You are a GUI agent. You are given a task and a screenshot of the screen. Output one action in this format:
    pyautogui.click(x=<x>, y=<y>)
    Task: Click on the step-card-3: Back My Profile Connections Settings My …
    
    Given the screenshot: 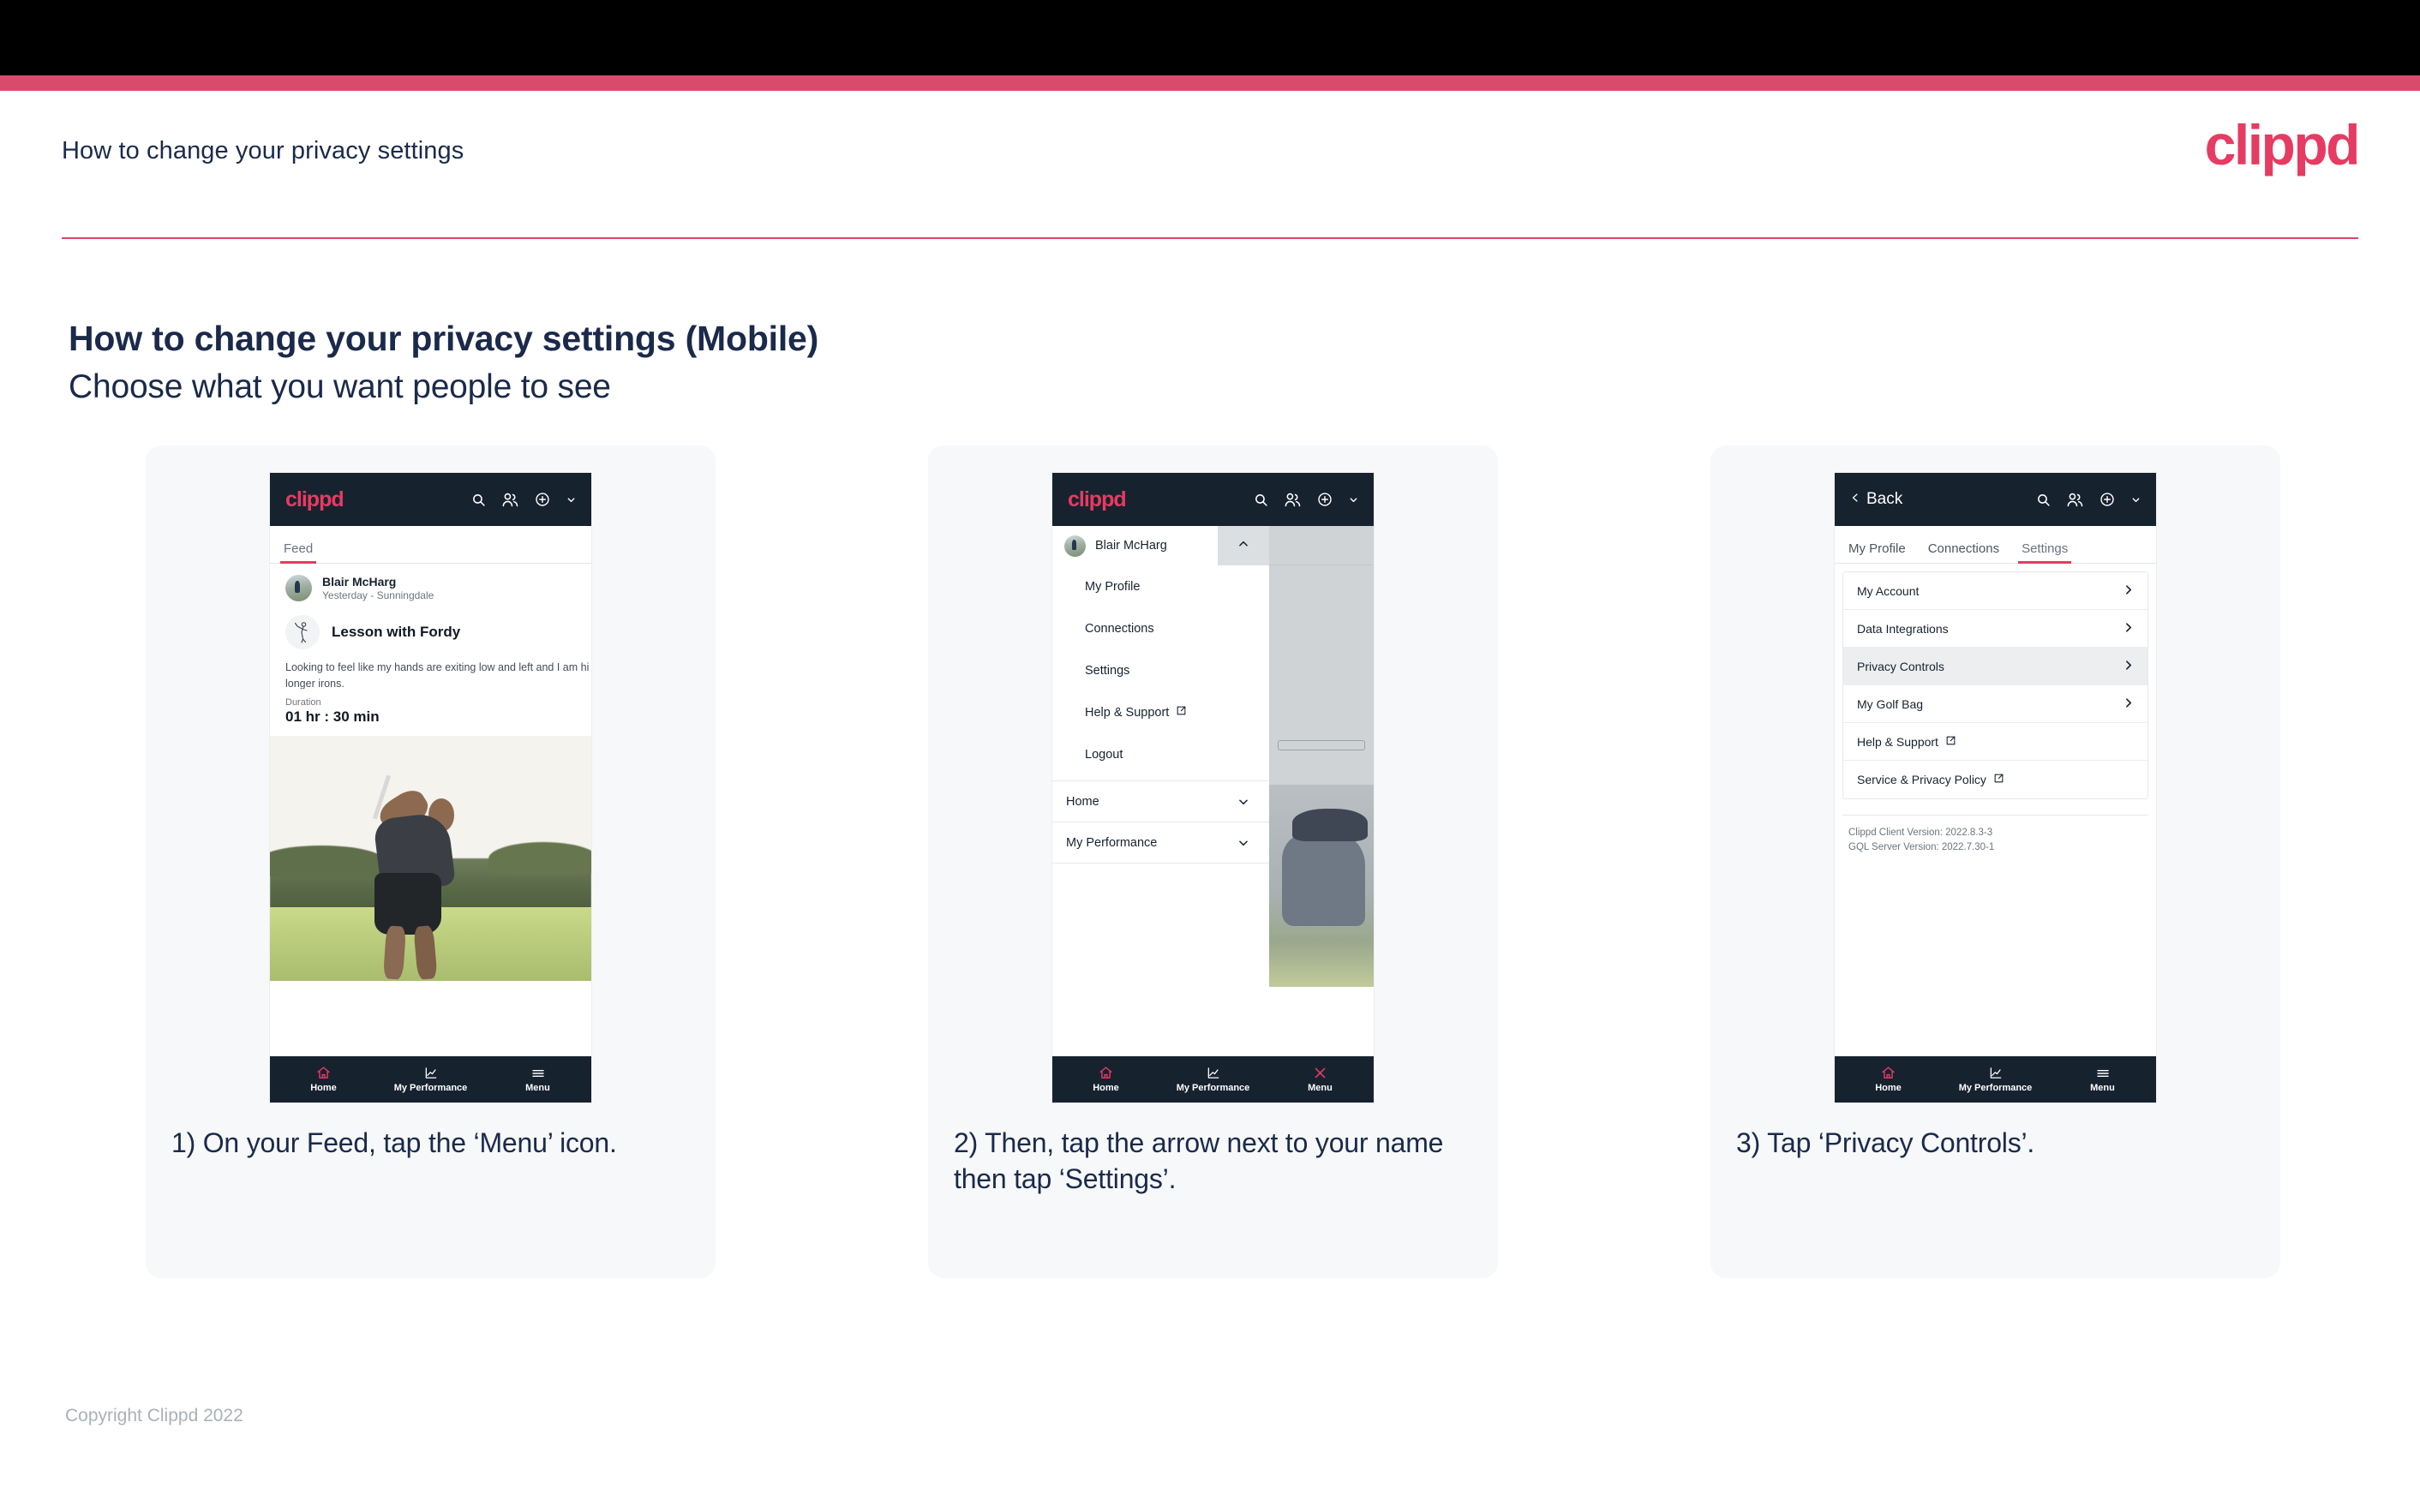 What is the action you would take?
    pyautogui.click(x=1995, y=862)
    